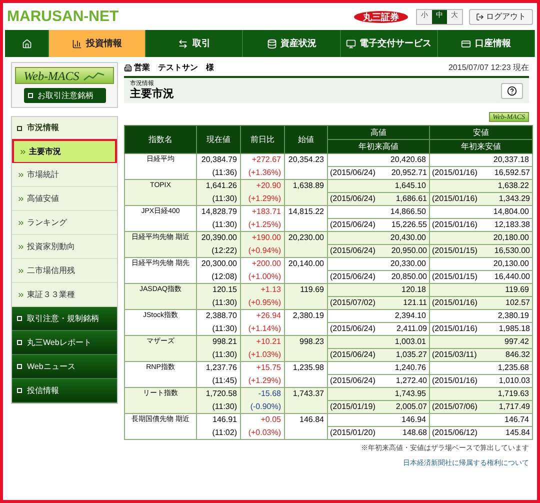 The height and width of the screenshot is (503, 540). What do you see at coordinates (353, 433) in the screenshot?
I see `table-cell: (2015/01/20)` at bounding box center [353, 433].